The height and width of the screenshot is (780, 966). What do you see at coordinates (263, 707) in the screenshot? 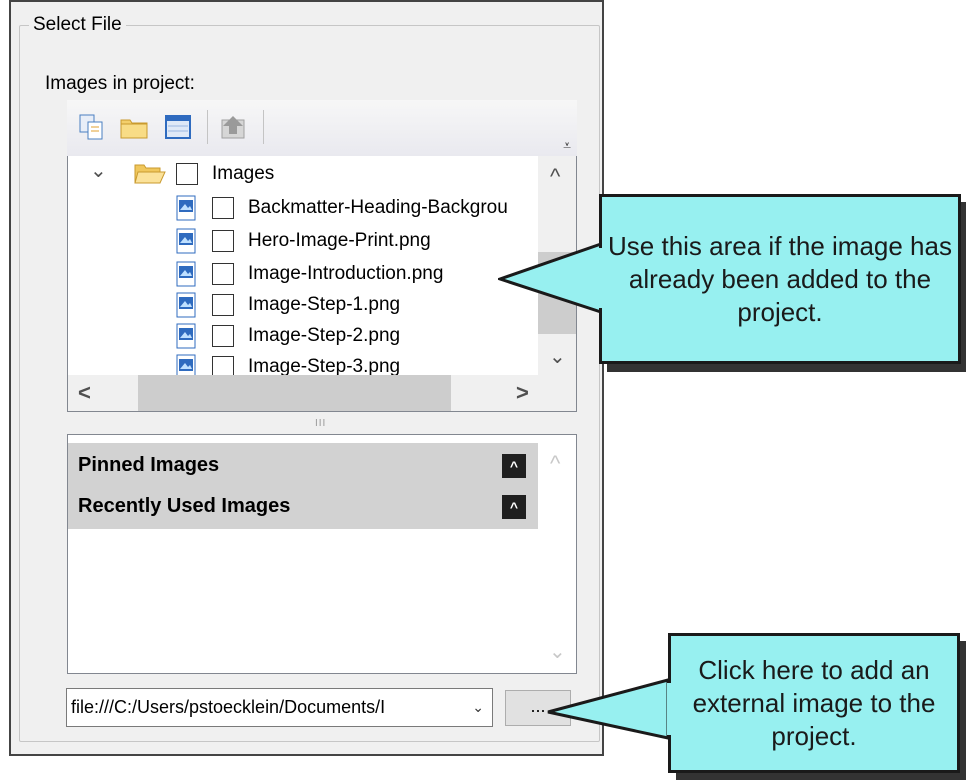
I see `file-path-value: file:///C:/Users/pstoecklein/Documents/I` at bounding box center [263, 707].